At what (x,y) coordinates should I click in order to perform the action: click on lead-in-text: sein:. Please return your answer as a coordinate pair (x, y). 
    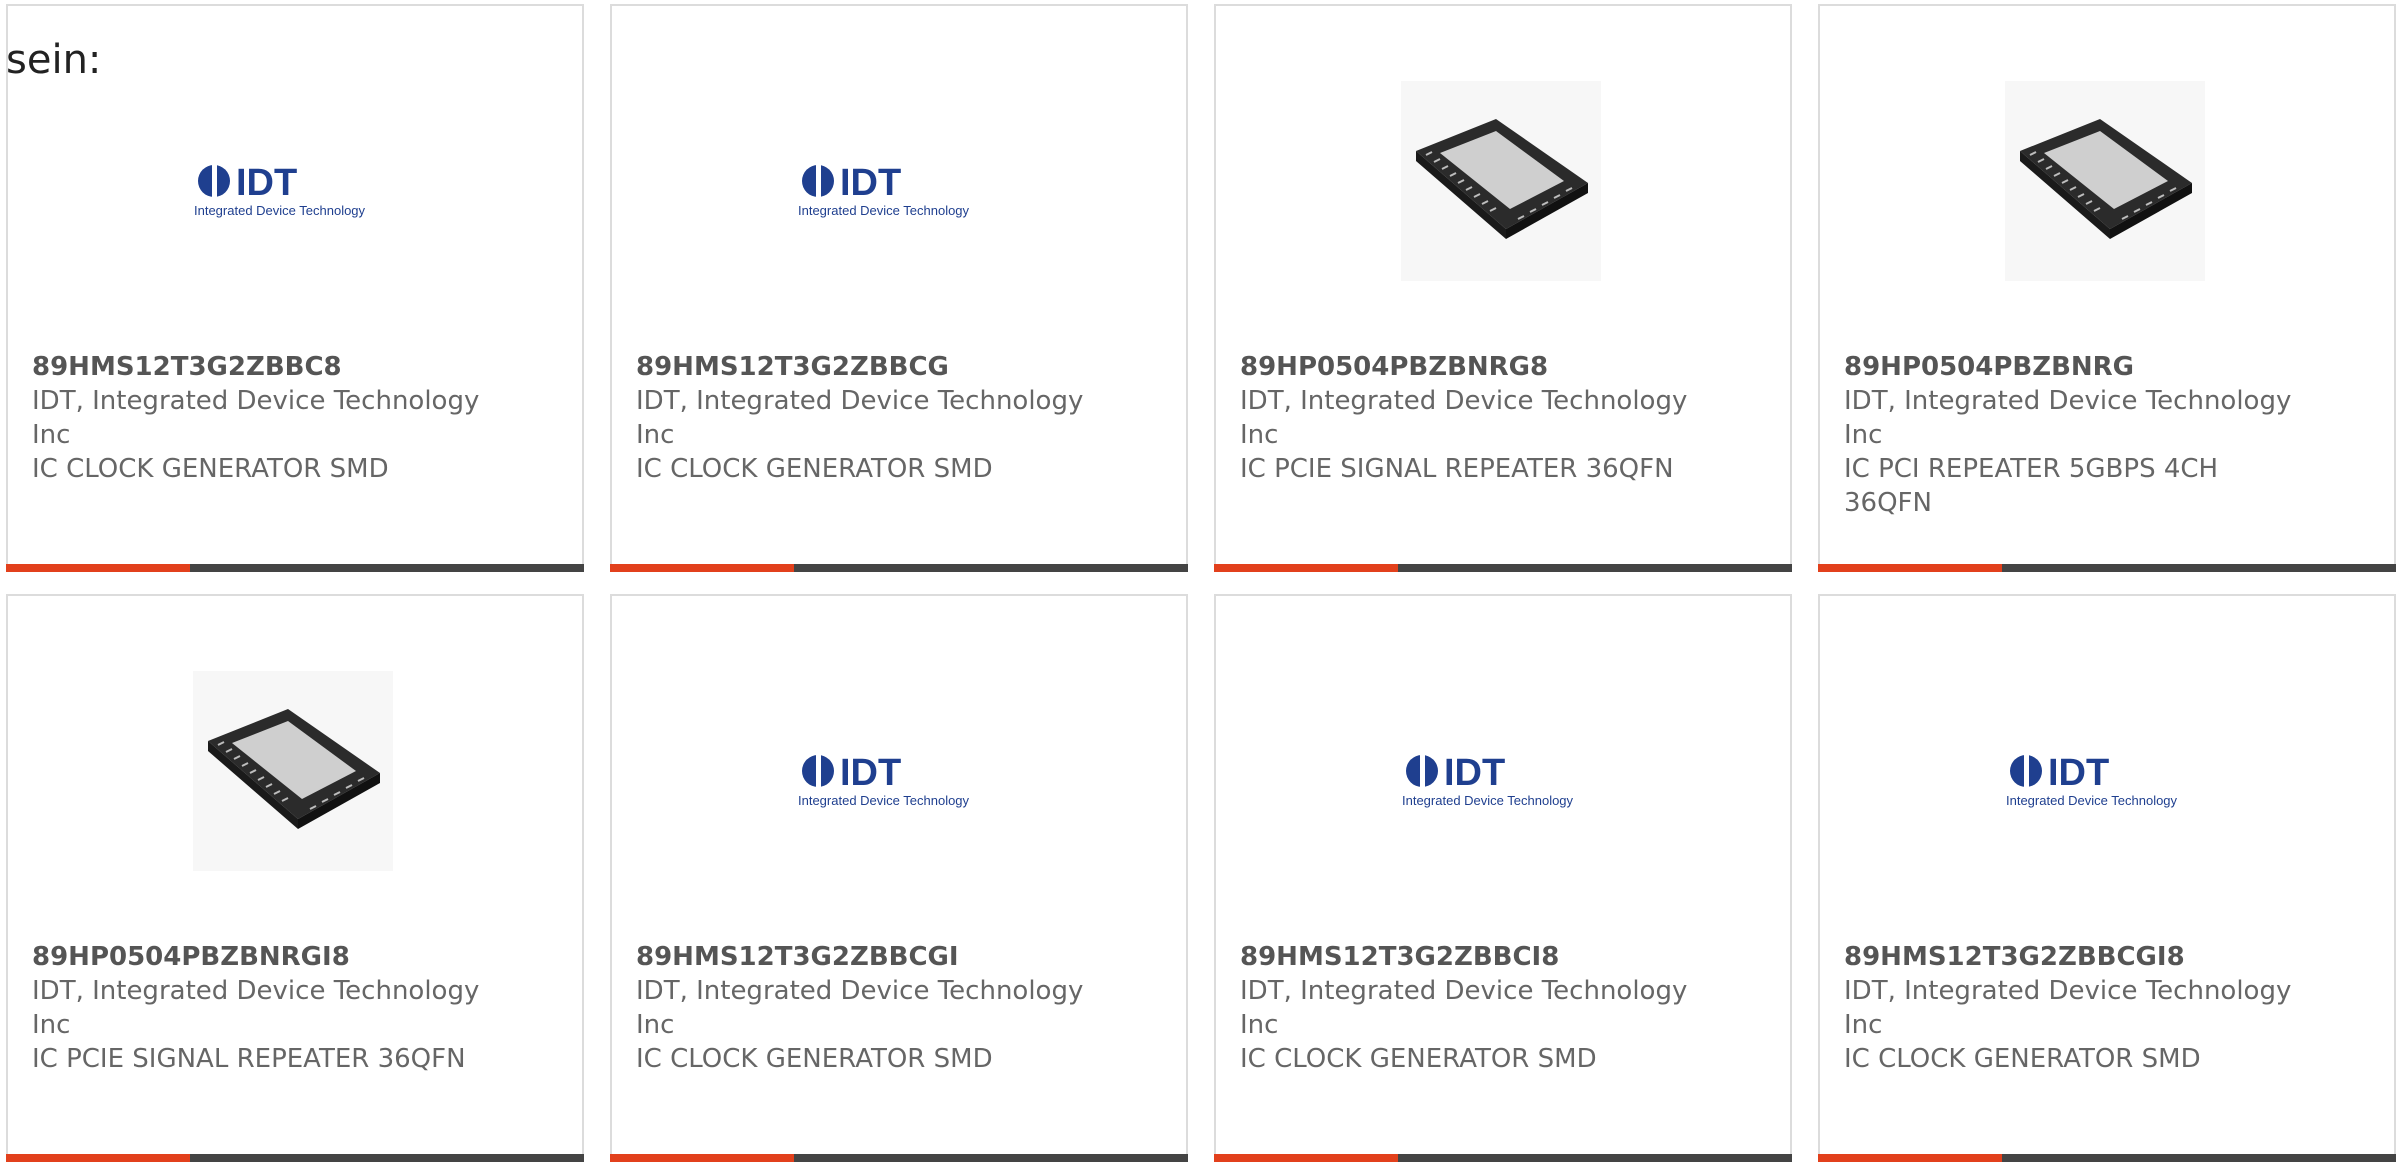
    Looking at the image, I should click on (54, 60).